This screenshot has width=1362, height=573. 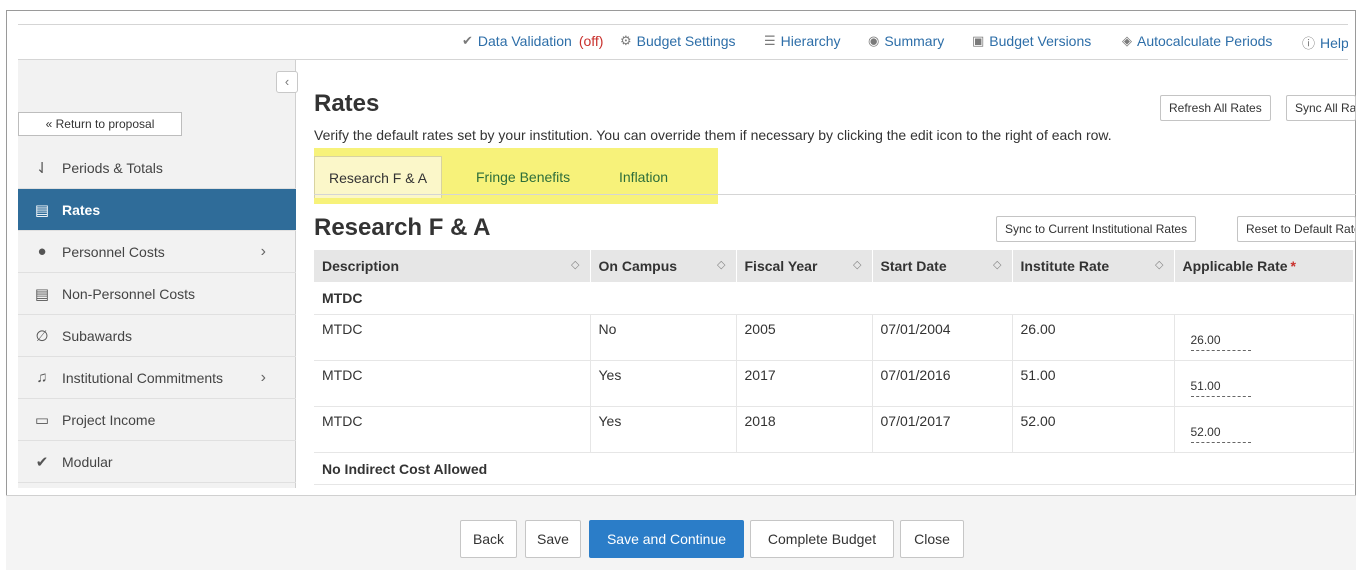 I want to click on complete-budget-button: Complete Budget, so click(x=822, y=539).